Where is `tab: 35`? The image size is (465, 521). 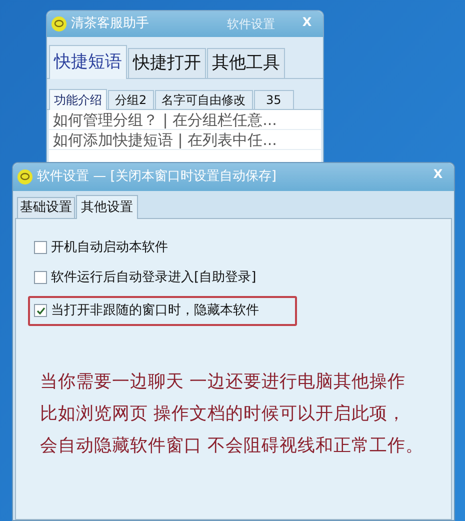 tab: 35 is located at coordinates (274, 99).